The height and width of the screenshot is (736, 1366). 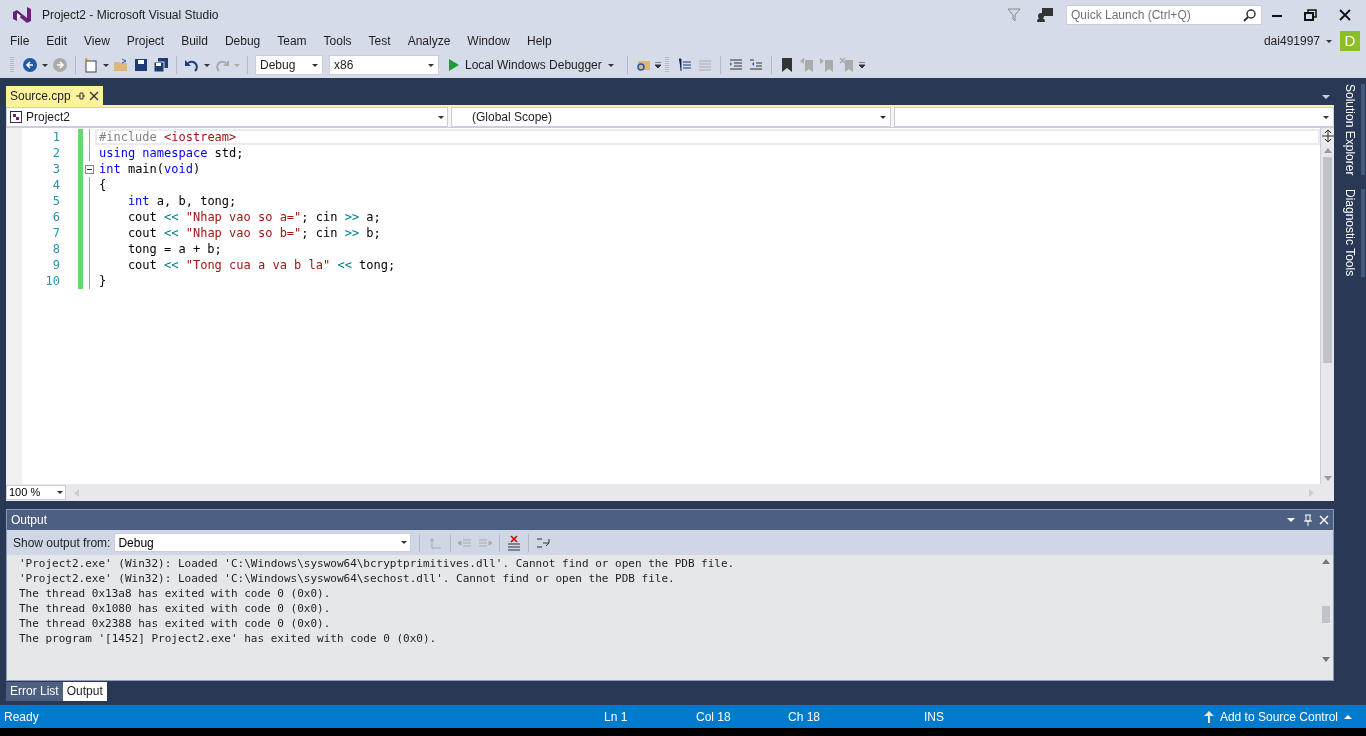 What do you see at coordinates (261, 265) in the screenshot?
I see `code-line: cout << "Tong cua a va b la" << tong;` at bounding box center [261, 265].